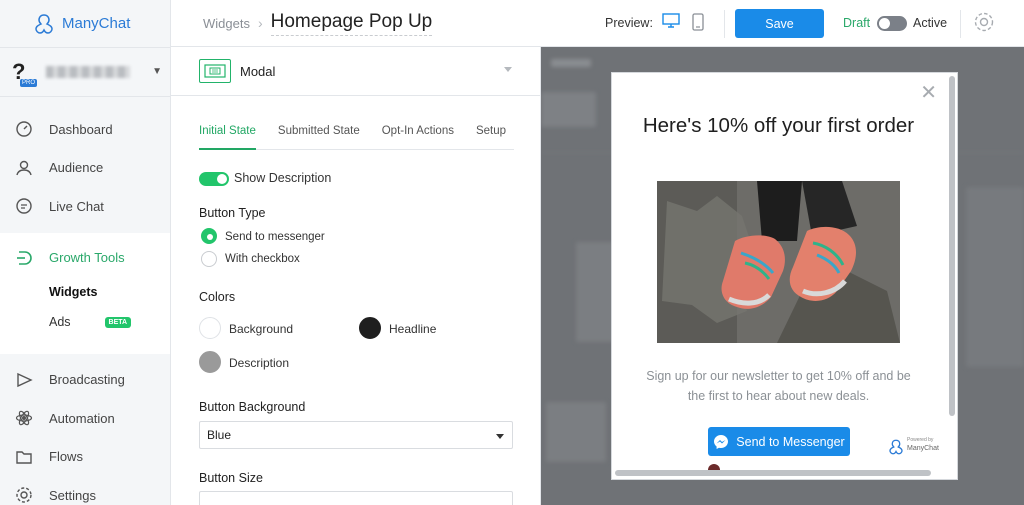 This screenshot has height=505, width=1024. I want to click on tab-setup: Setup, so click(491, 137).